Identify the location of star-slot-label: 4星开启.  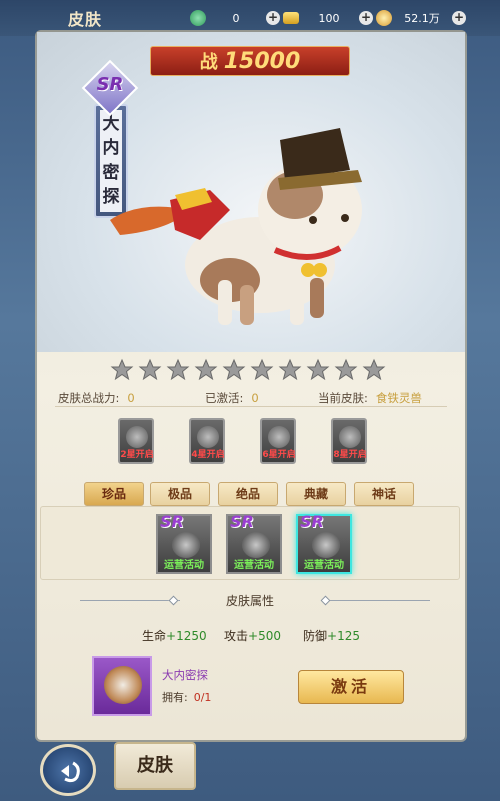
(208, 455).